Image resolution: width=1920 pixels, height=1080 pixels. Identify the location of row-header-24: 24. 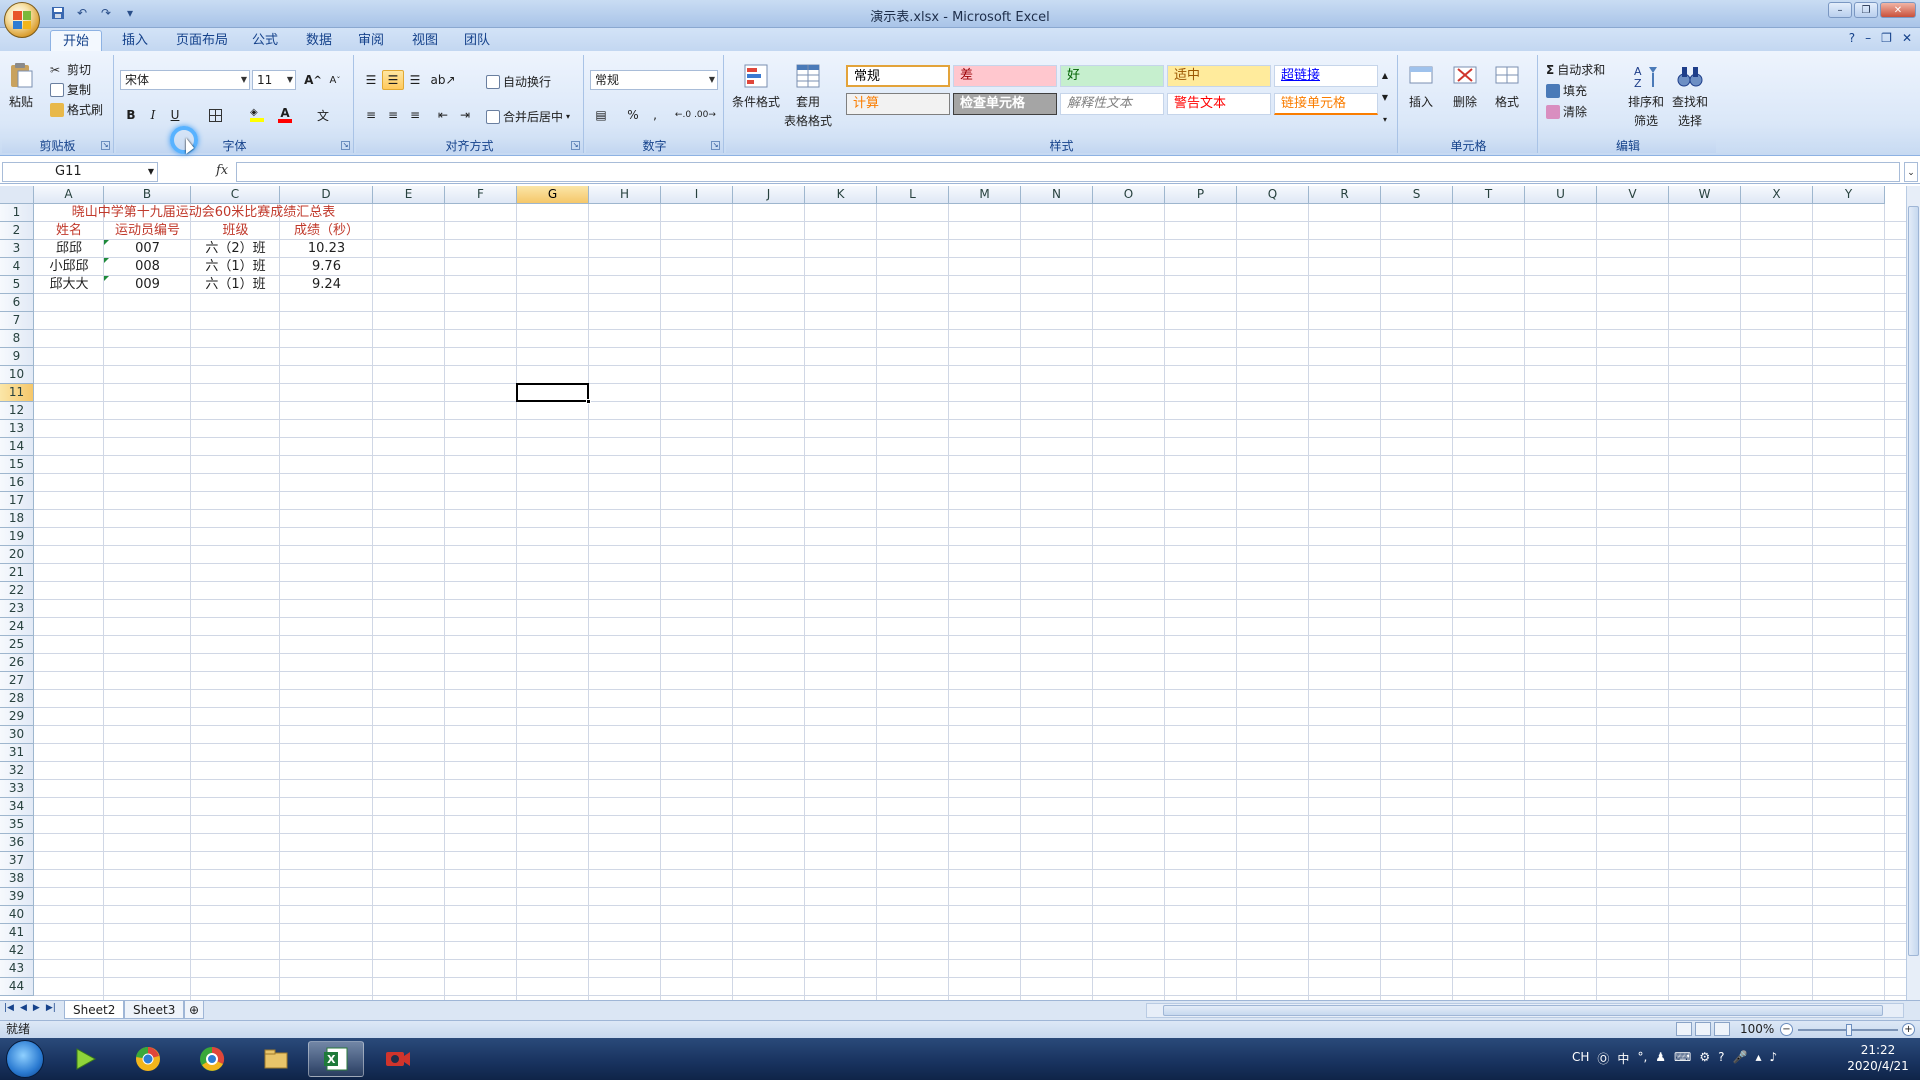
(17, 627).